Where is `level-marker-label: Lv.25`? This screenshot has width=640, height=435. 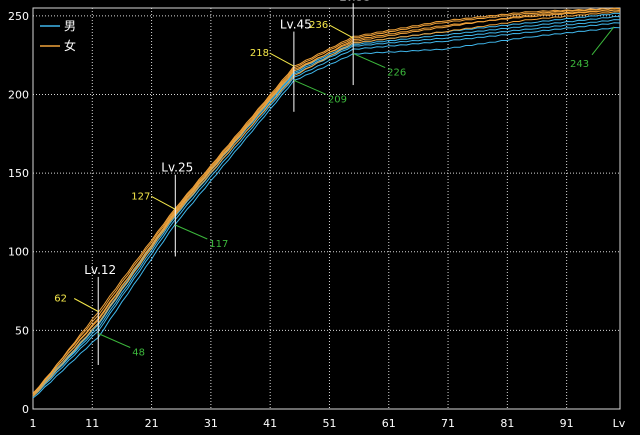
level-marker-label: Lv.25 is located at coordinates (177, 168).